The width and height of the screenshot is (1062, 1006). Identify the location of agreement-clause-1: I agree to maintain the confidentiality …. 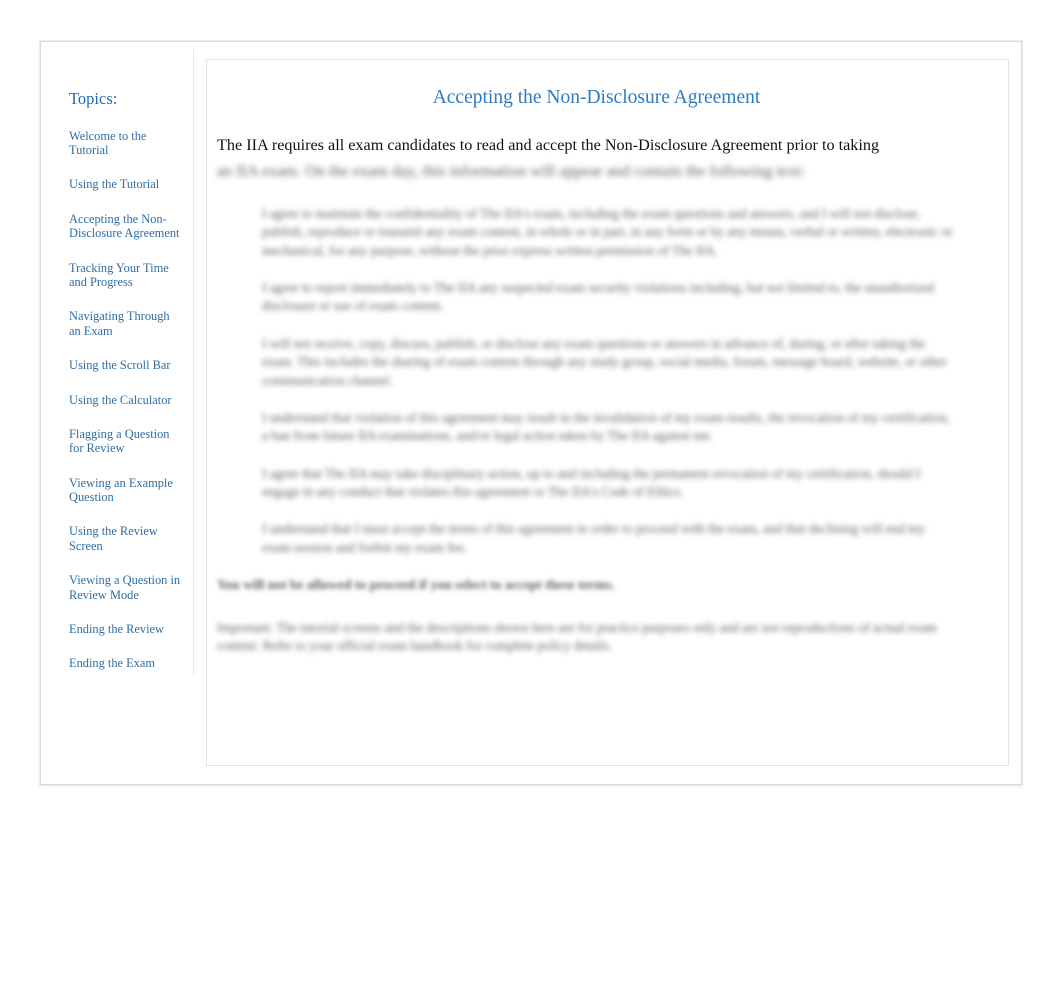
(607, 232).